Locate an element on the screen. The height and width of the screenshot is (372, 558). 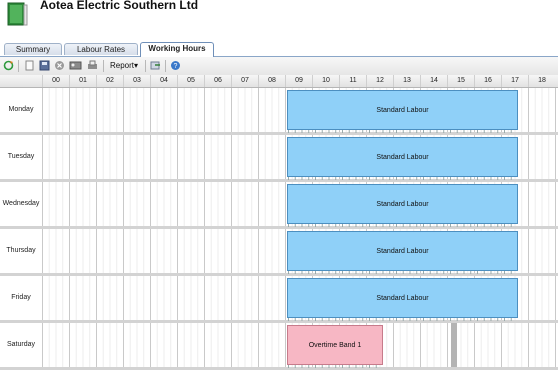
hour-header: 00 01 02 03 04 05 06 07 08 09 10 11 12 13 14 15 16 17 18 is located at coordinates (279, 81).